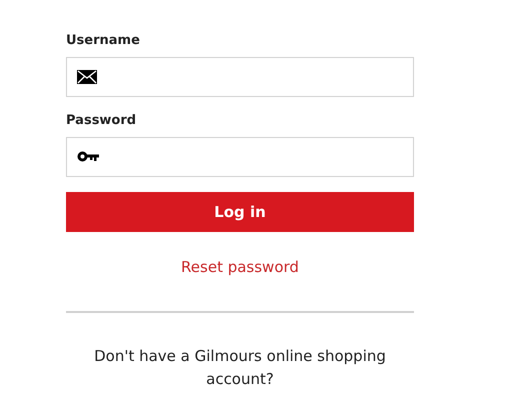  I want to click on envelope-icon, so click(87, 77).